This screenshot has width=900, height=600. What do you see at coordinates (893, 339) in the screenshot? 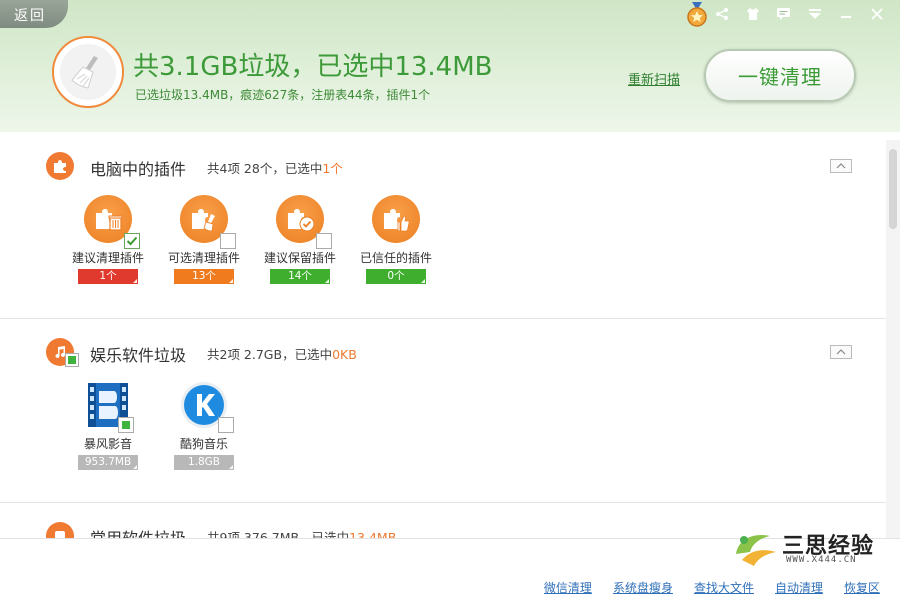
I see `scrollbar` at bounding box center [893, 339].